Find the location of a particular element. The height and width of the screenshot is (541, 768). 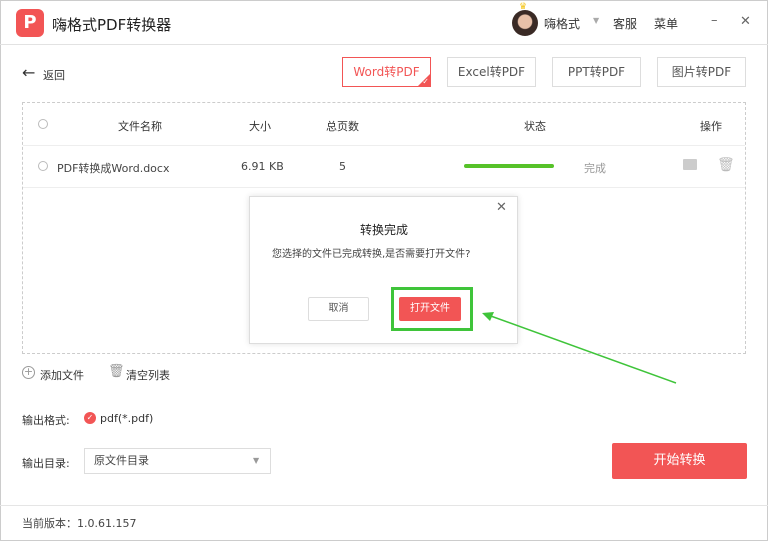

clear-list-button: 清空列表 is located at coordinates (148, 375).